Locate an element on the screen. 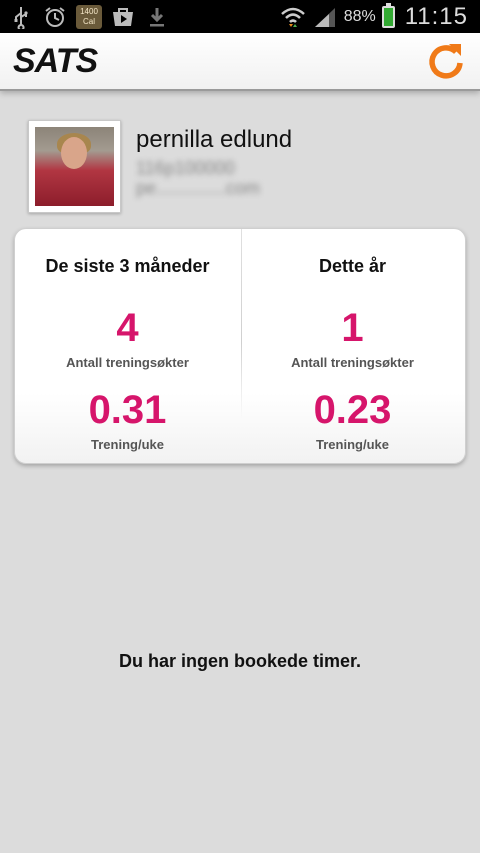 The height and width of the screenshot is (853, 480). app-bar: SATS is located at coordinates (240, 62).